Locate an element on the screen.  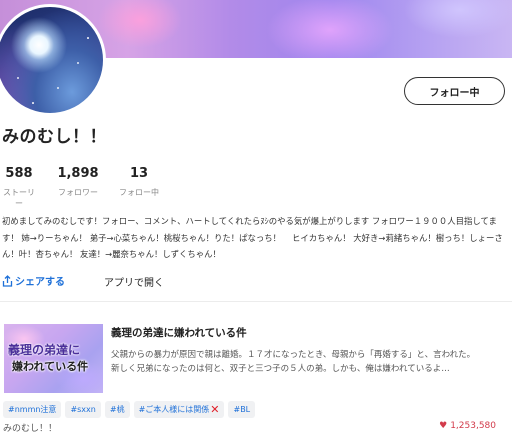
profile-username: みのむし！！ is located at coordinates (54, 137).